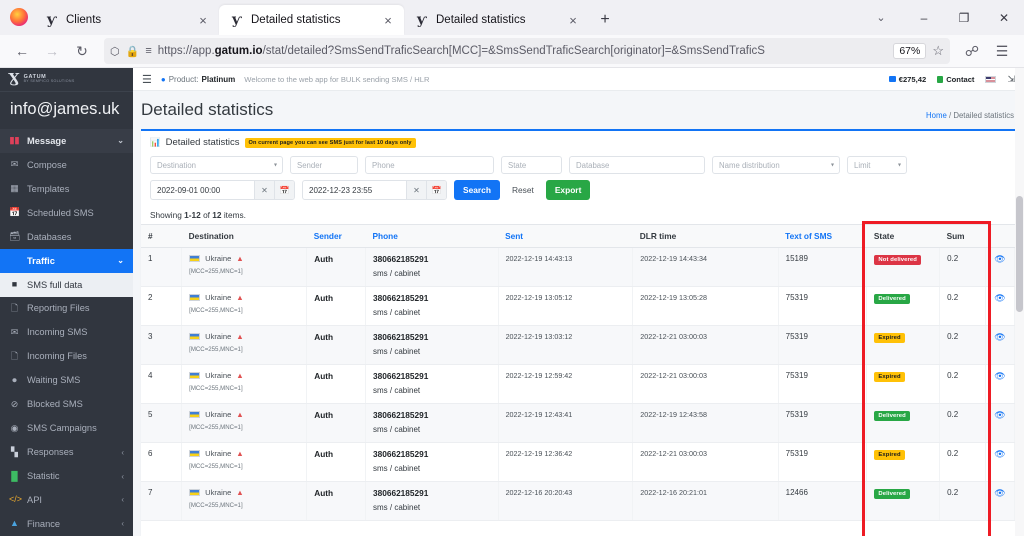 This screenshot has height=536, width=1024. Describe the element at coordinates (66, 165) in the screenshot. I see `sidebar-item-compose: ✉ Compose` at that location.